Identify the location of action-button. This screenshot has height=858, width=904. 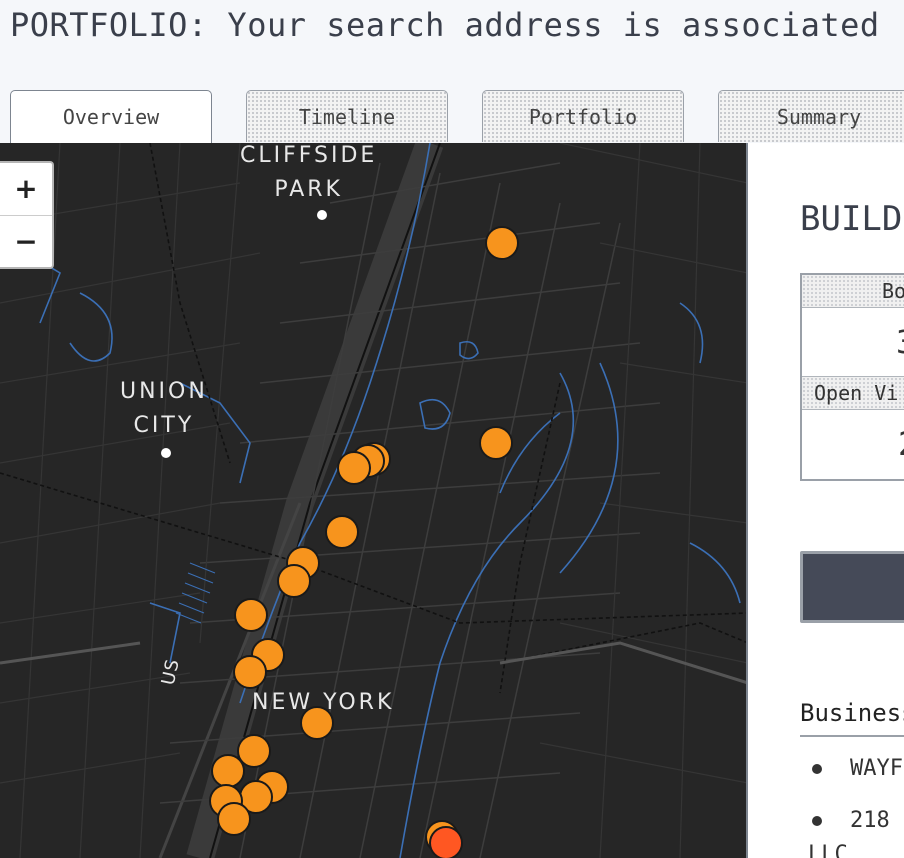
(852, 587).